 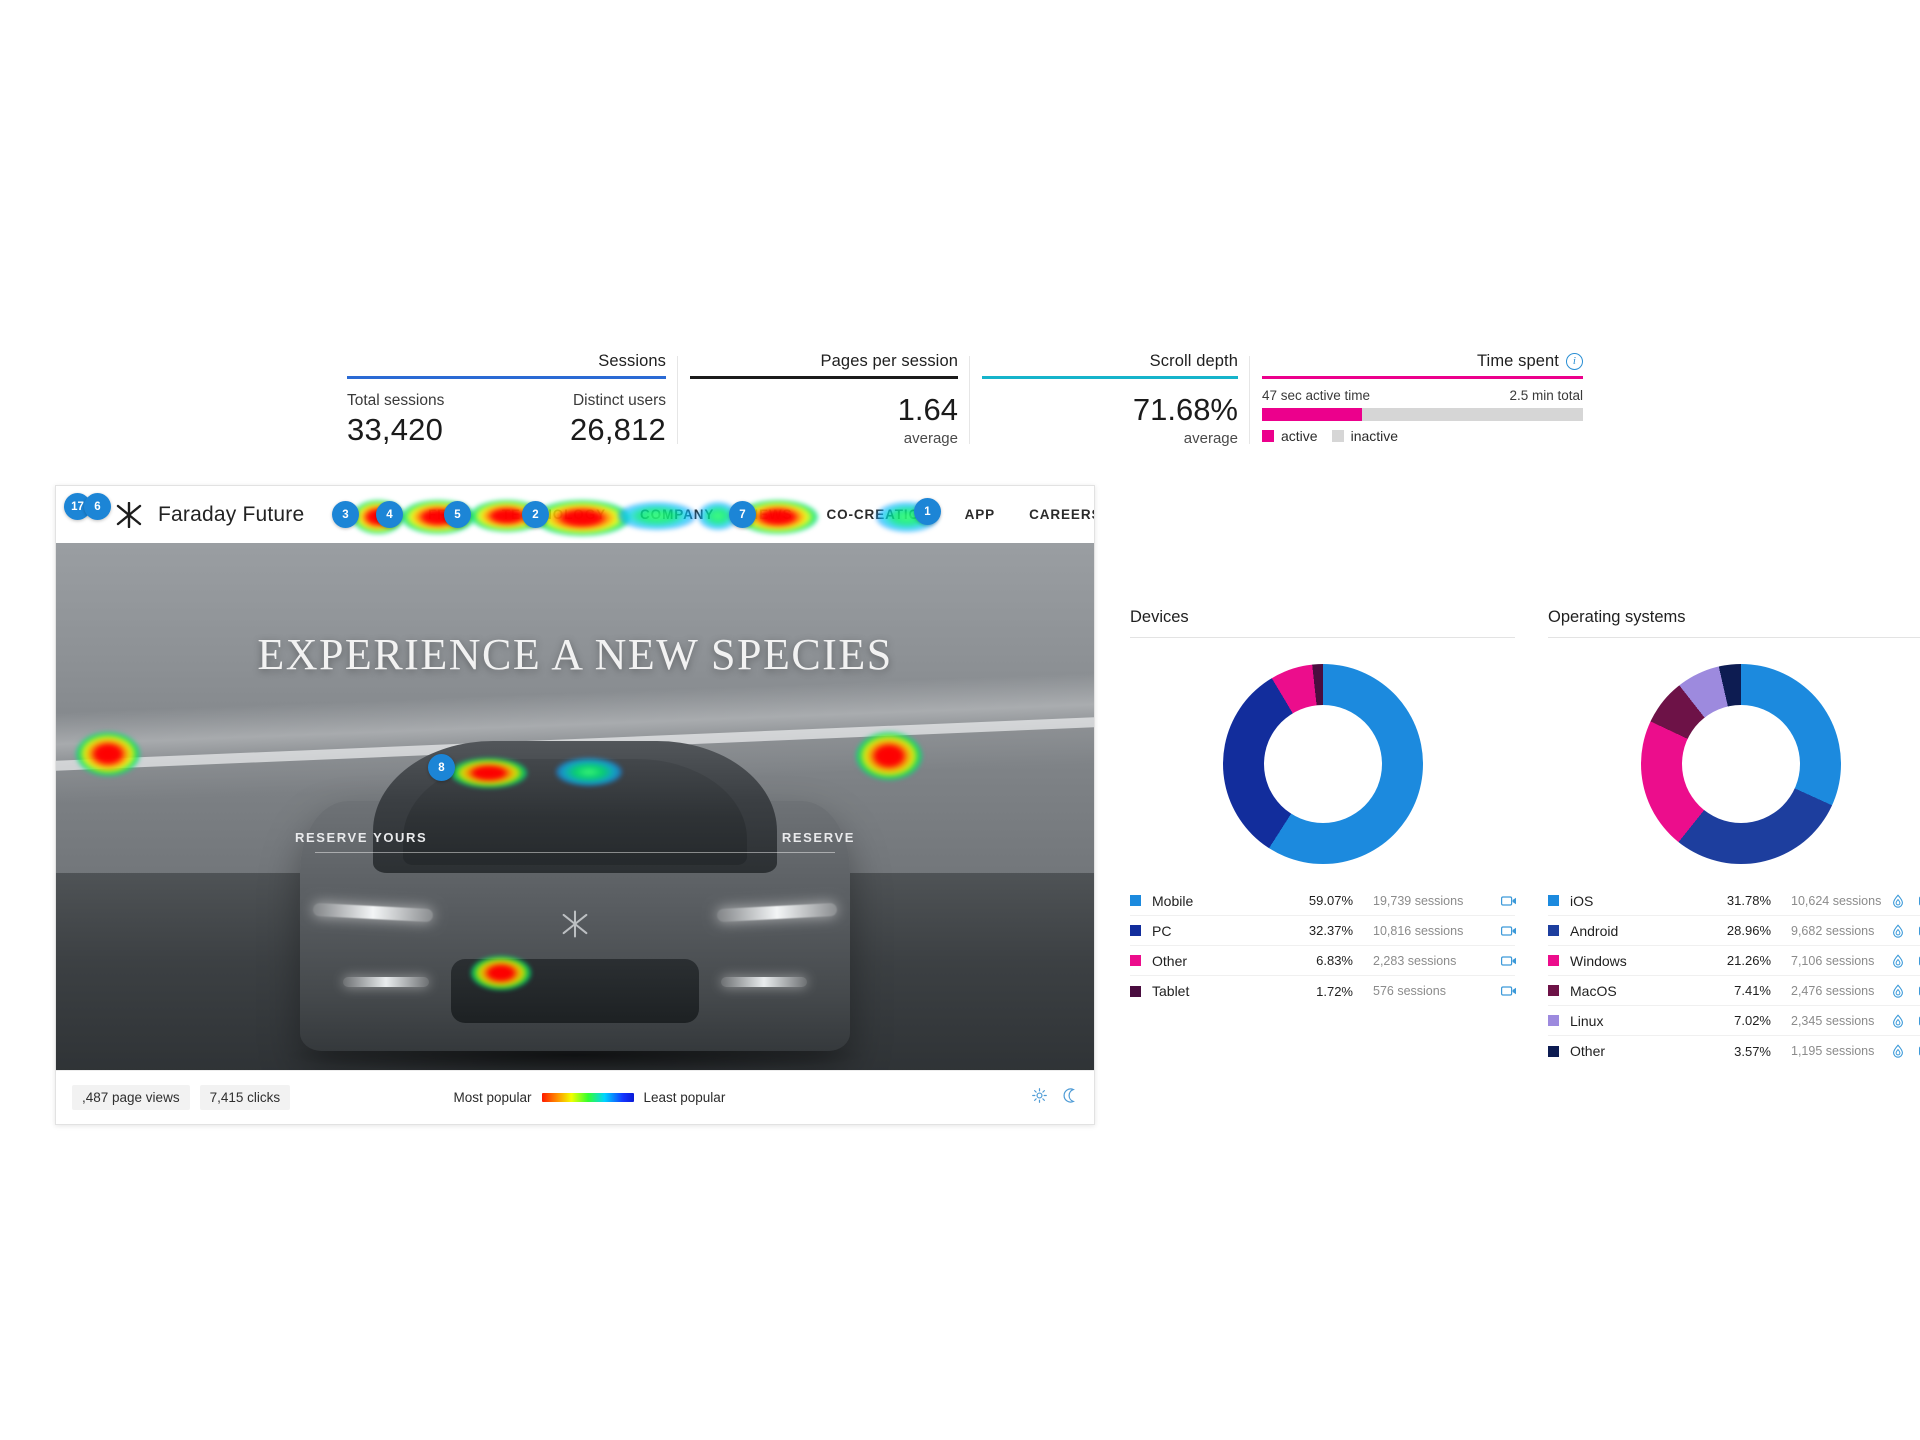 What do you see at coordinates (1070, 1097) in the screenshot?
I see `moon-icon` at bounding box center [1070, 1097].